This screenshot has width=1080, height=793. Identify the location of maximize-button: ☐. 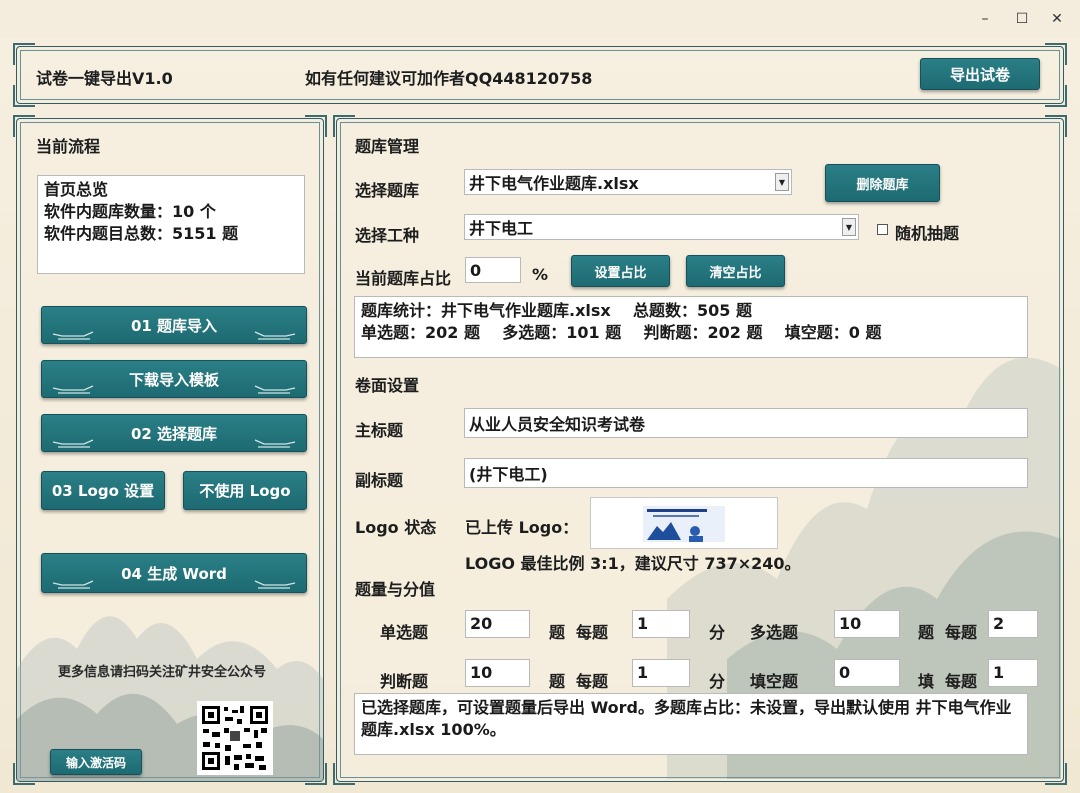
(1022, 19).